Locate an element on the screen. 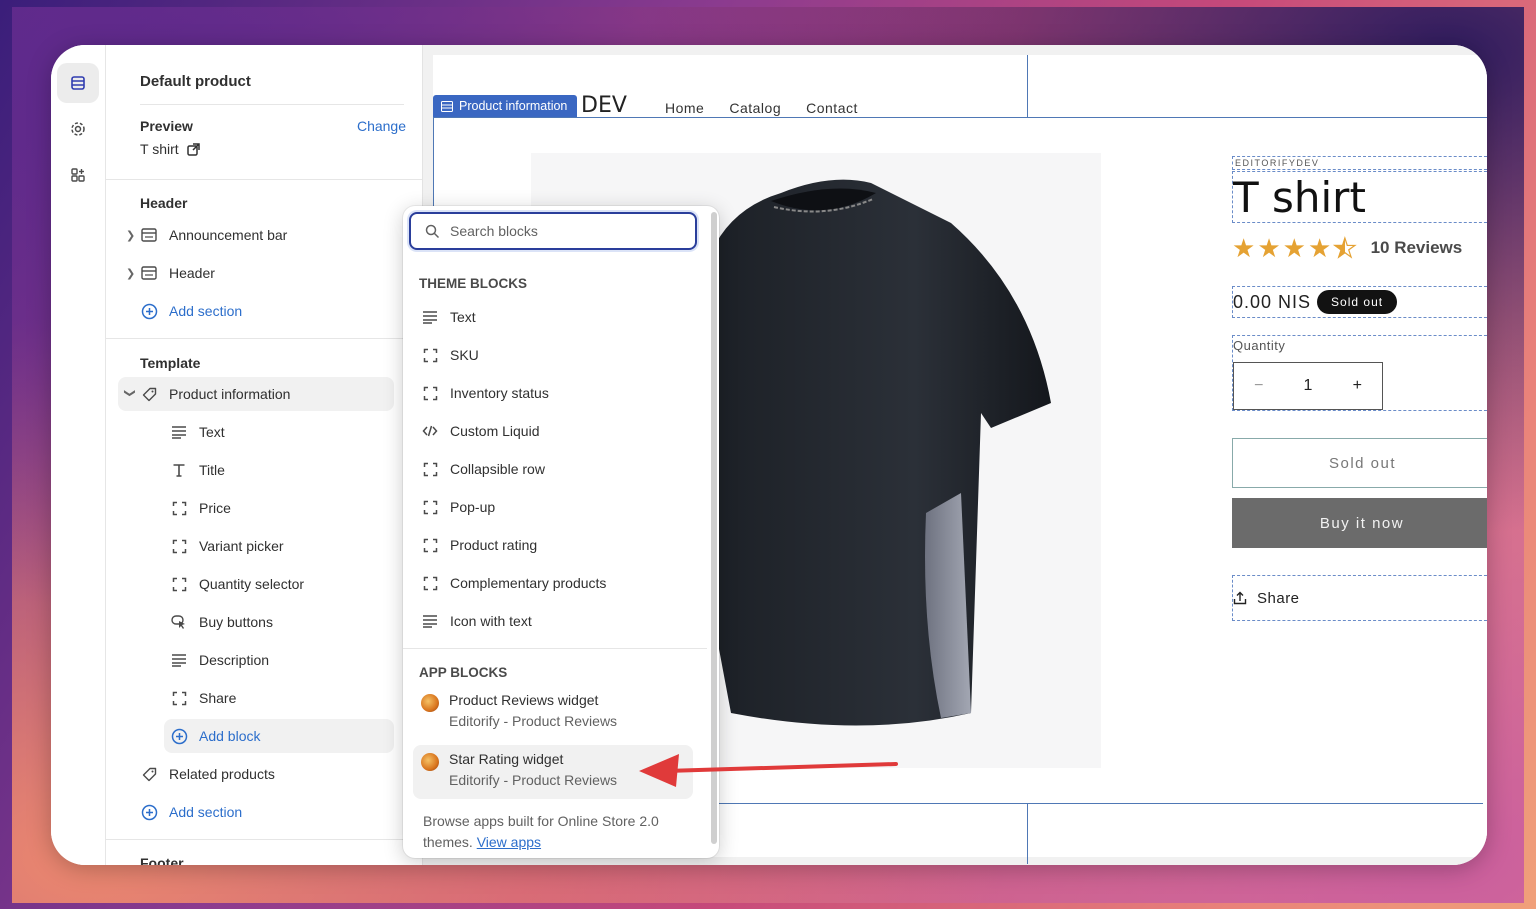 Image resolution: width=1536 pixels, height=909 pixels. section-icon is located at coordinates (149, 235).